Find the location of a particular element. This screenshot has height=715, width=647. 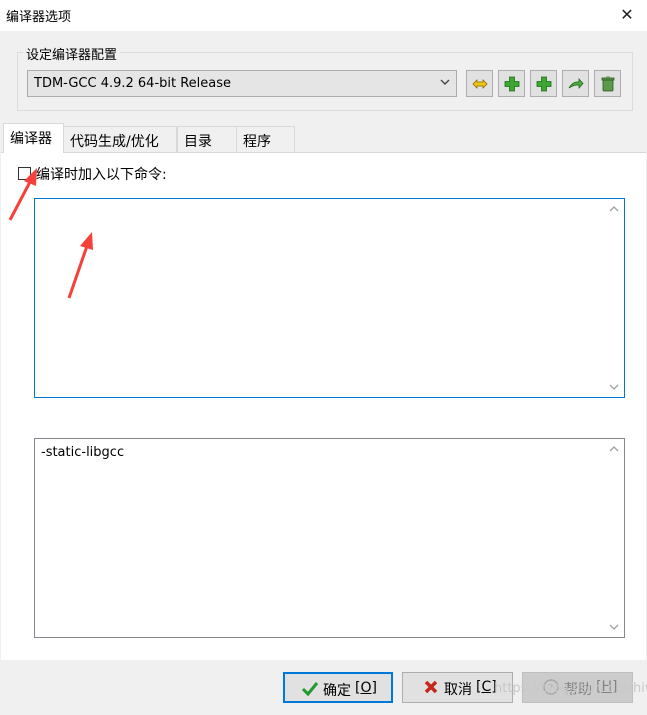

delete-icon is located at coordinates (608, 84).